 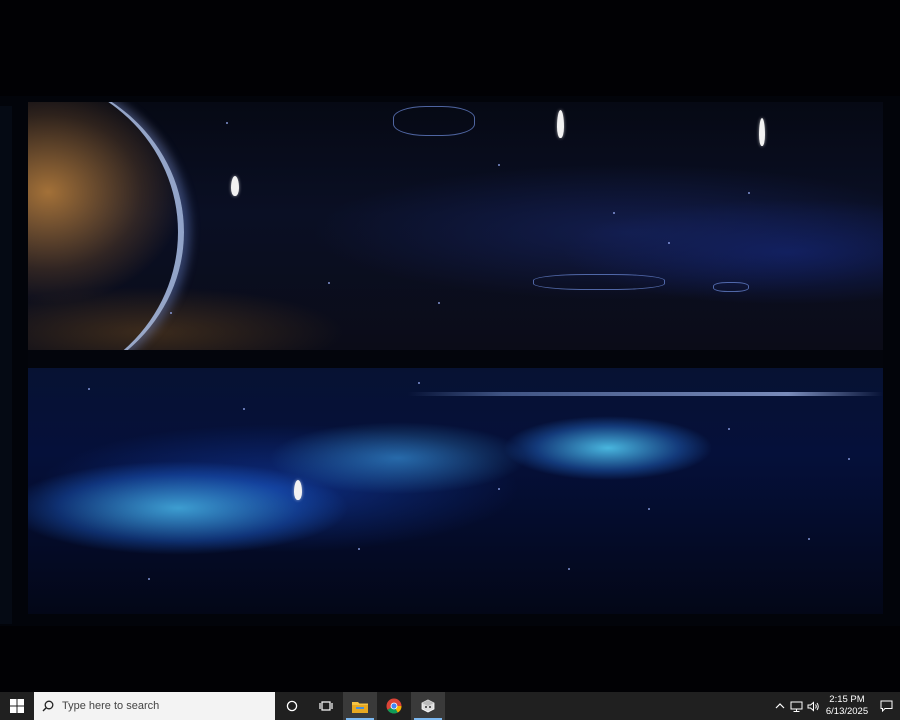 I want to click on chrome-button, so click(x=394, y=706).